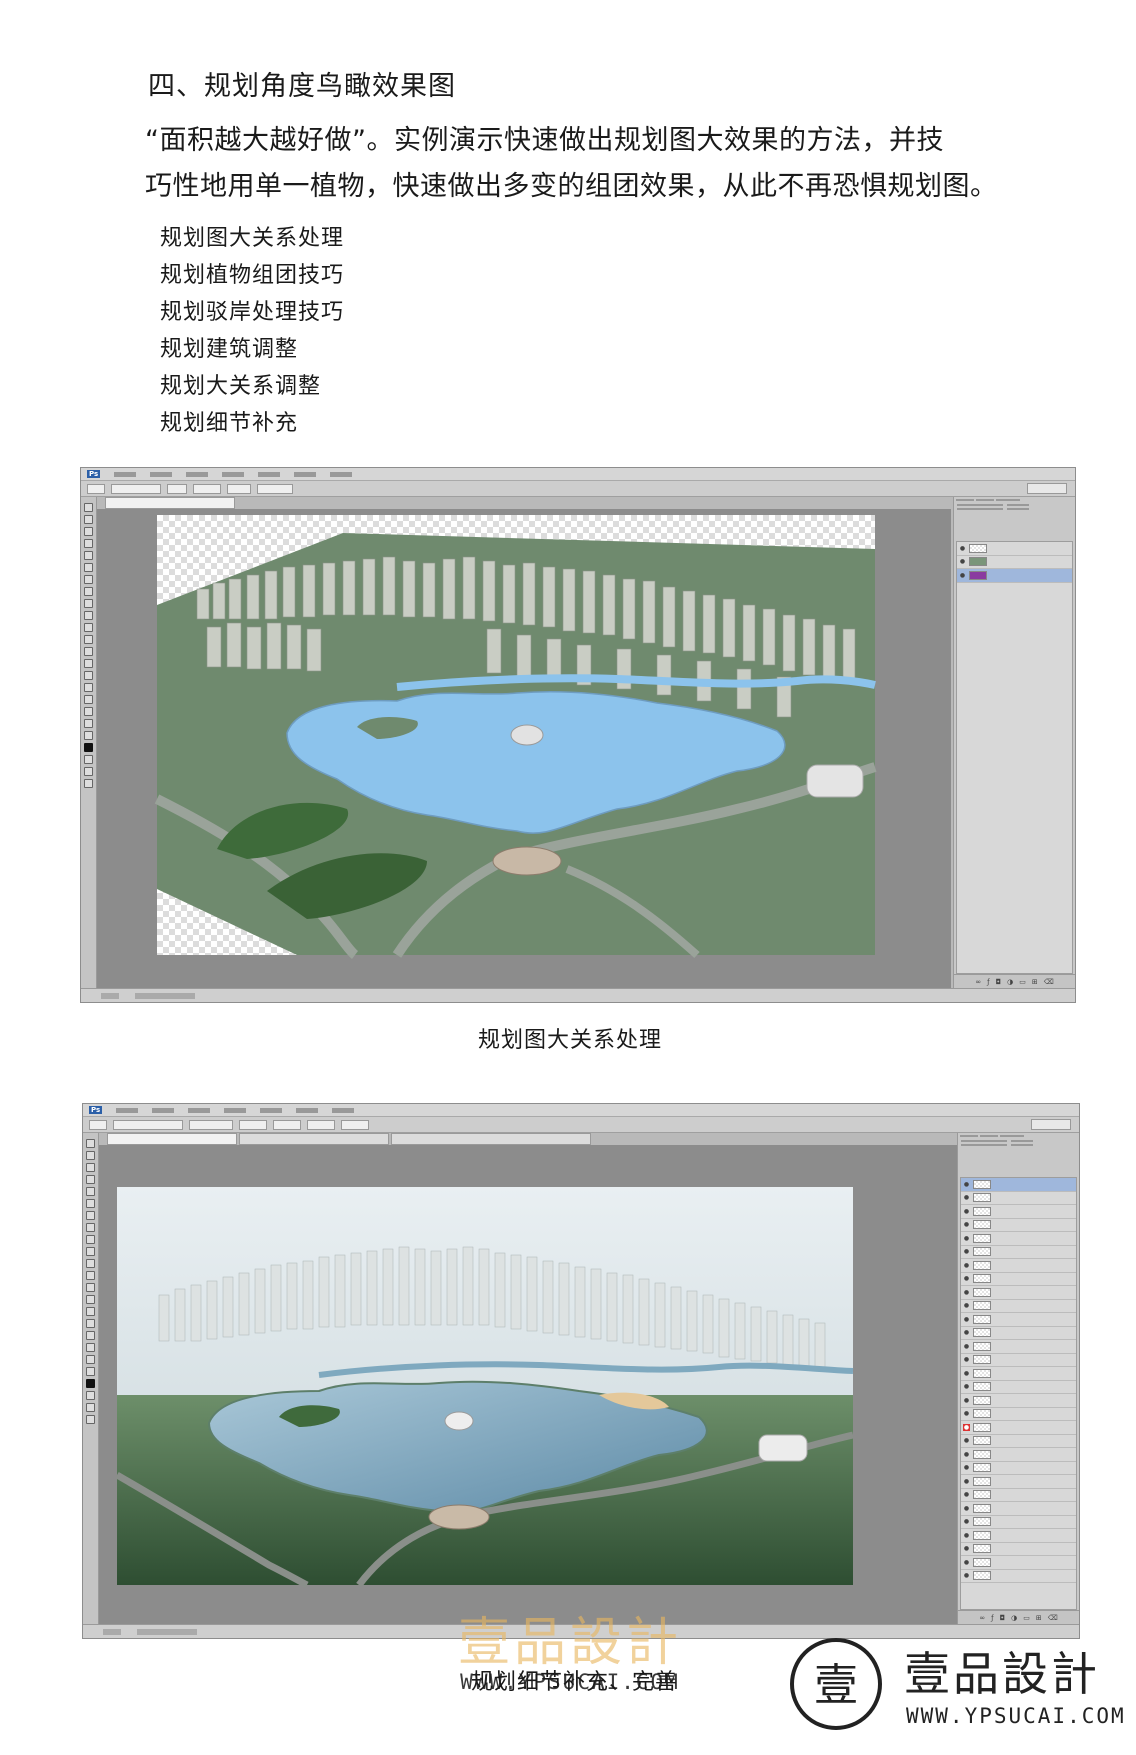  I want to click on link-icon: ∞, so click(982, 1618).